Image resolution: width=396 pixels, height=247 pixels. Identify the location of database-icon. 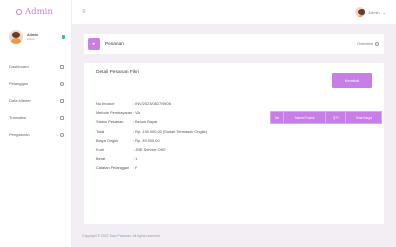
(62, 100).